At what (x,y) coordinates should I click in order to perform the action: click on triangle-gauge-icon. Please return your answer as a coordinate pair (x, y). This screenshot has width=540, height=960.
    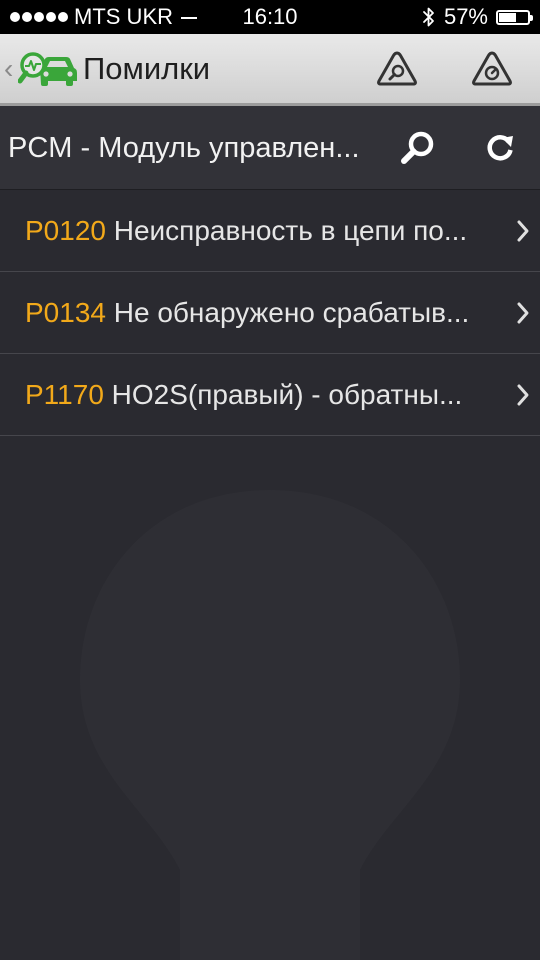
    Looking at the image, I should click on (492, 68).